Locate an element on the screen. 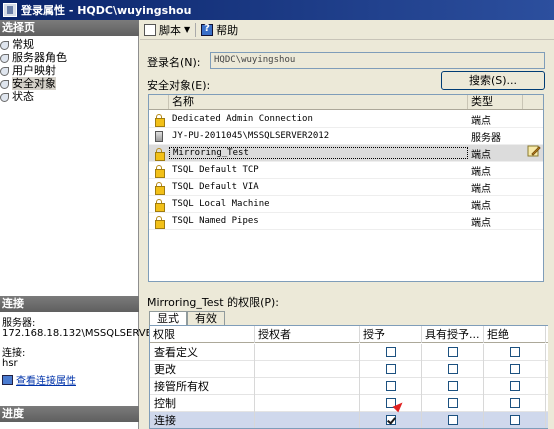 The width and height of the screenshot is (554, 429). view-connection-link: 查看连接属性 is located at coordinates (46, 381).